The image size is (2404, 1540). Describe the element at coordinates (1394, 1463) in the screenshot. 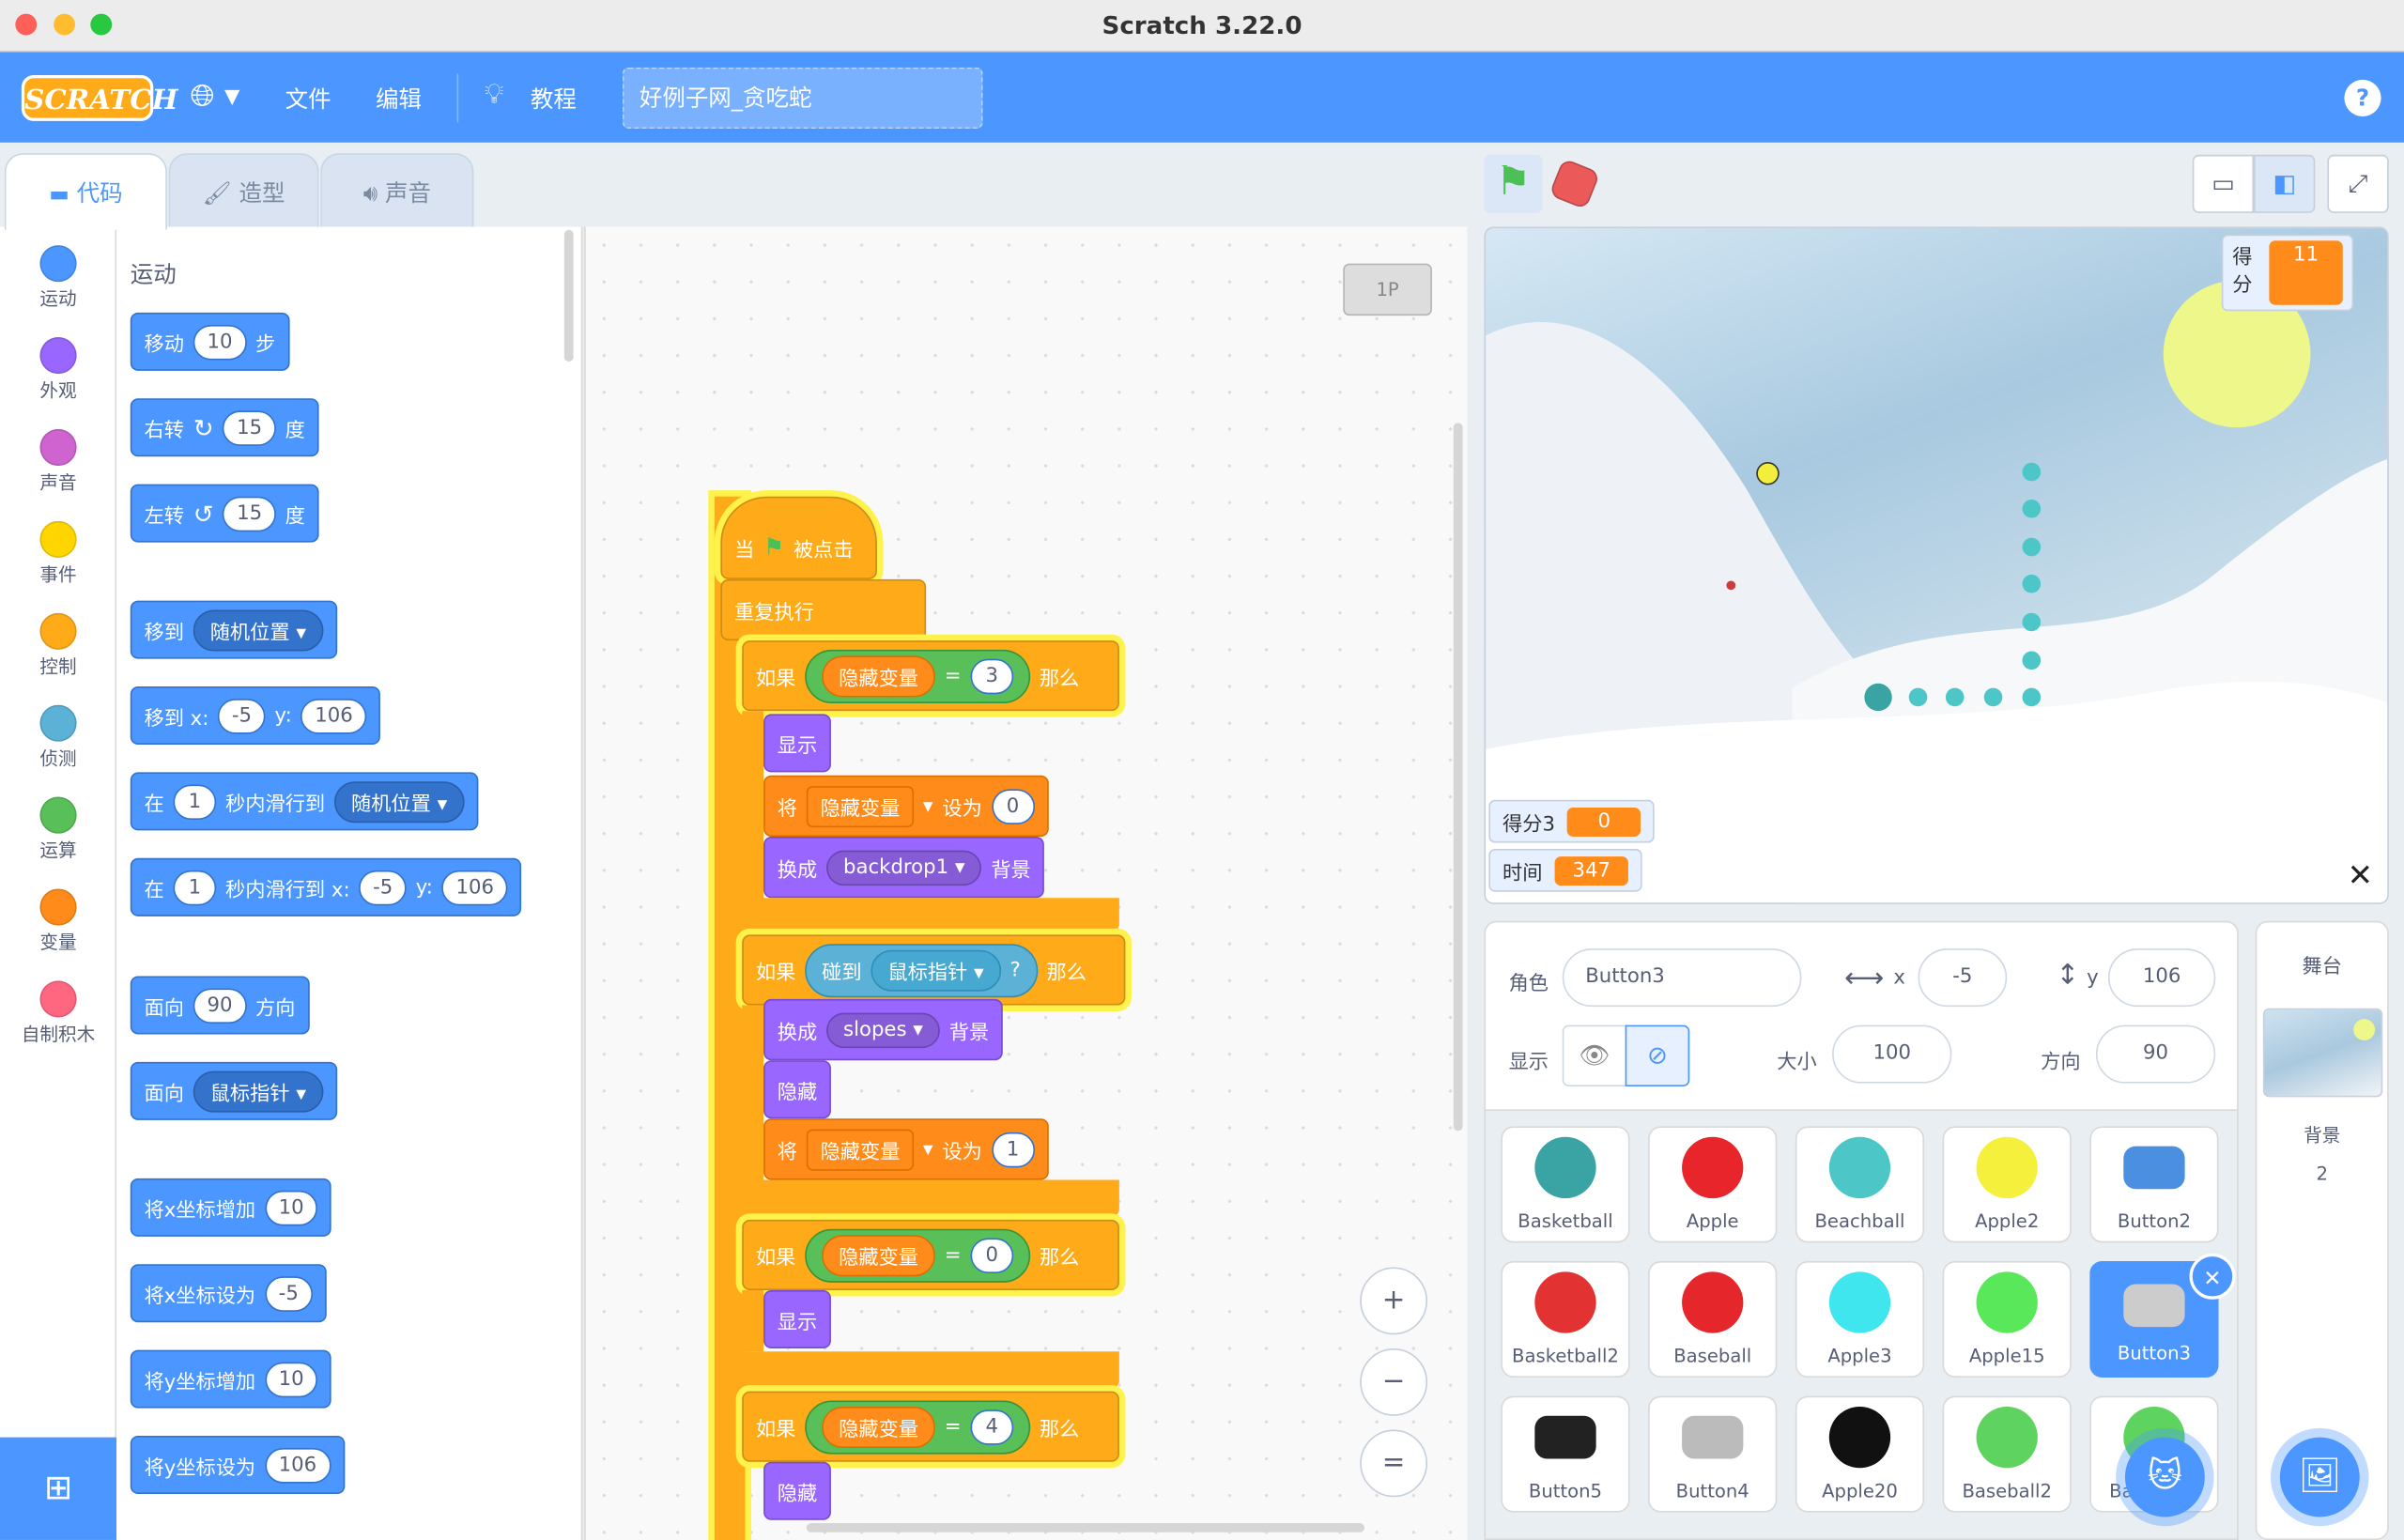

I see `zoom-reset-button: =` at that location.